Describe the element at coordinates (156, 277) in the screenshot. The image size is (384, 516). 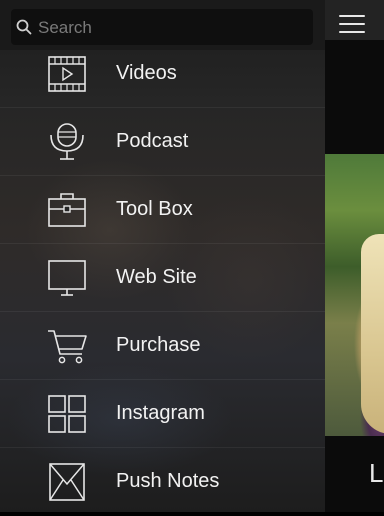
I see `menu-item-label: Web Site` at that location.